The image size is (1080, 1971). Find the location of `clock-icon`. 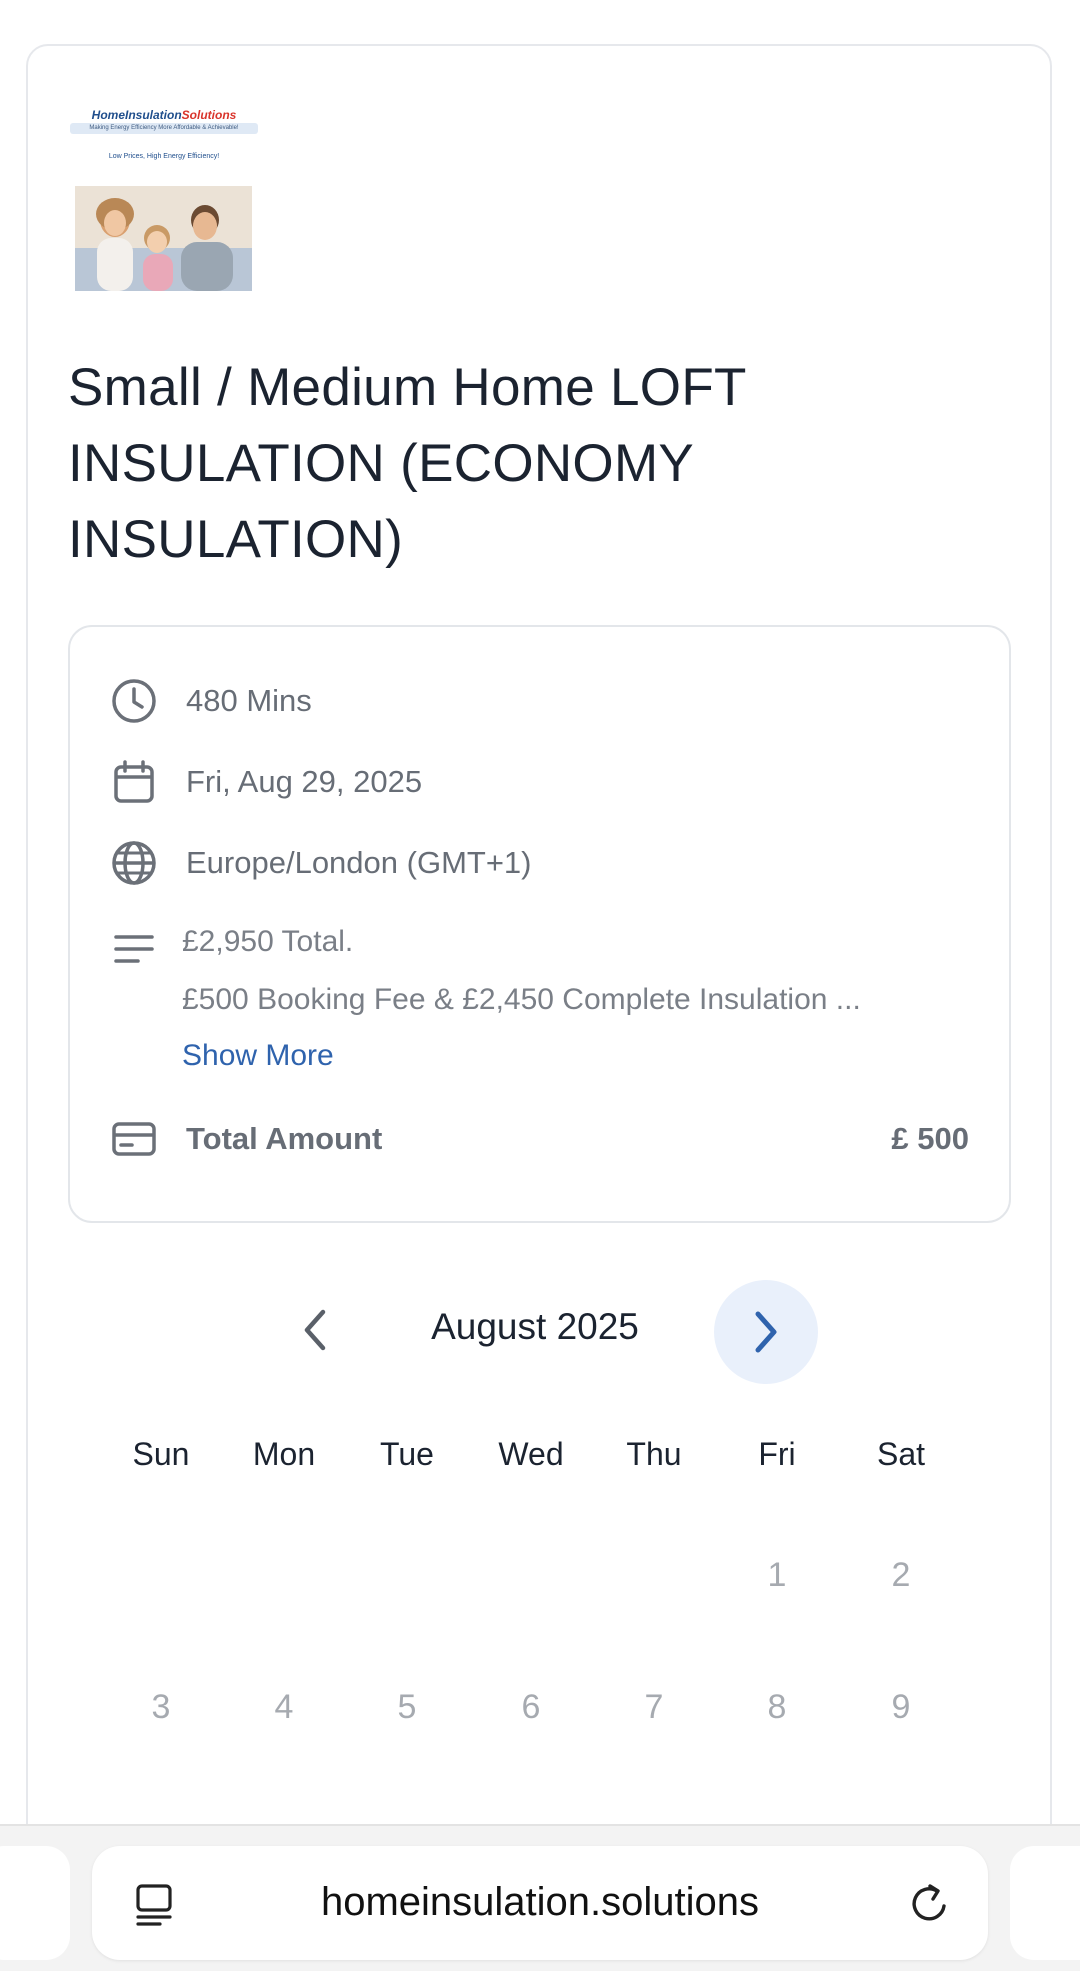

clock-icon is located at coordinates (134, 701).